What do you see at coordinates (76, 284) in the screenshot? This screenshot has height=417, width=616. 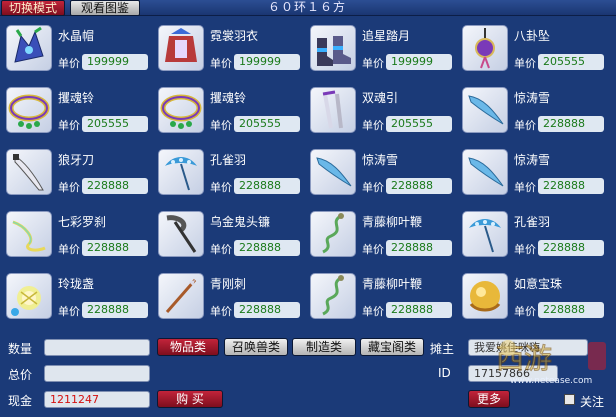 I see `item-name: 玲珑盏` at bounding box center [76, 284].